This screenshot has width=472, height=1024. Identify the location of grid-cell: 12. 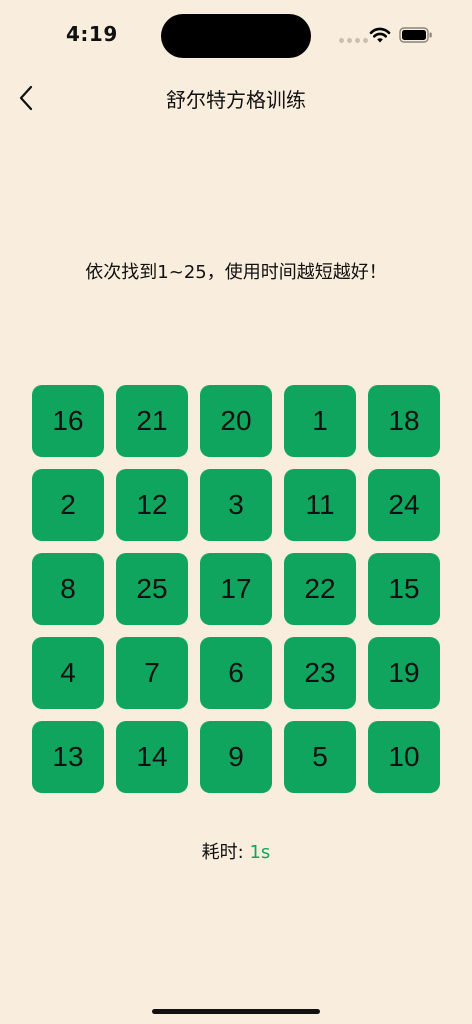
(152, 505).